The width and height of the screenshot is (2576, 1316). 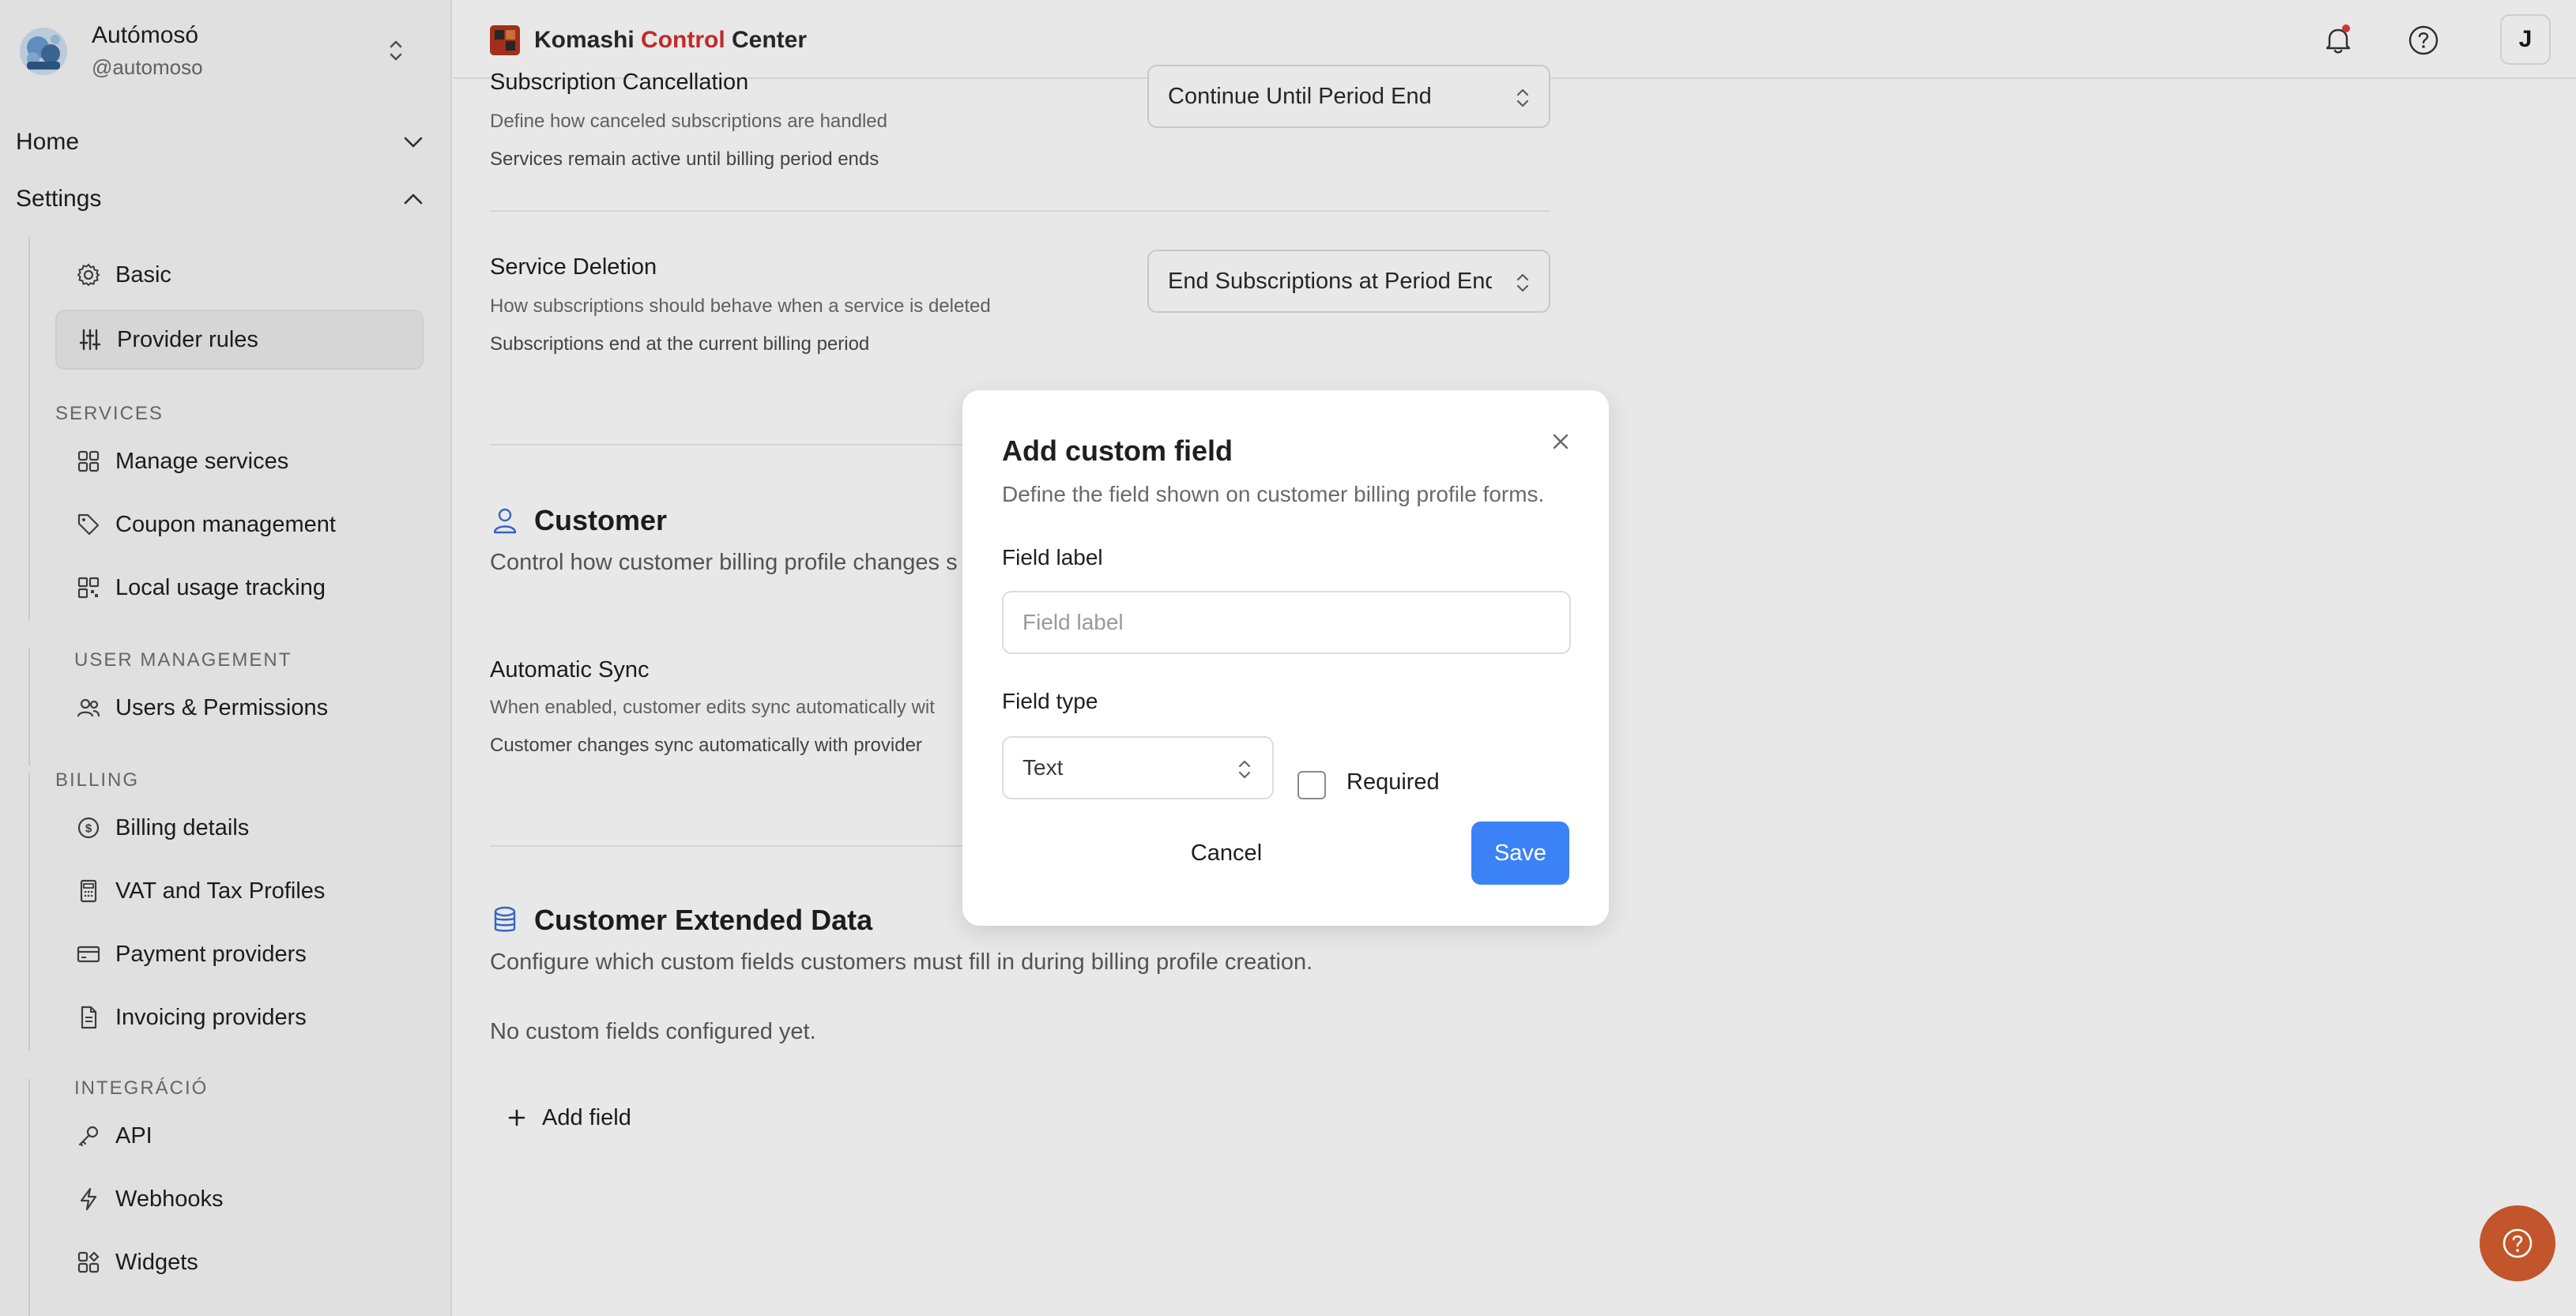 I want to click on field-label-label: Field label, so click(x=1052, y=557).